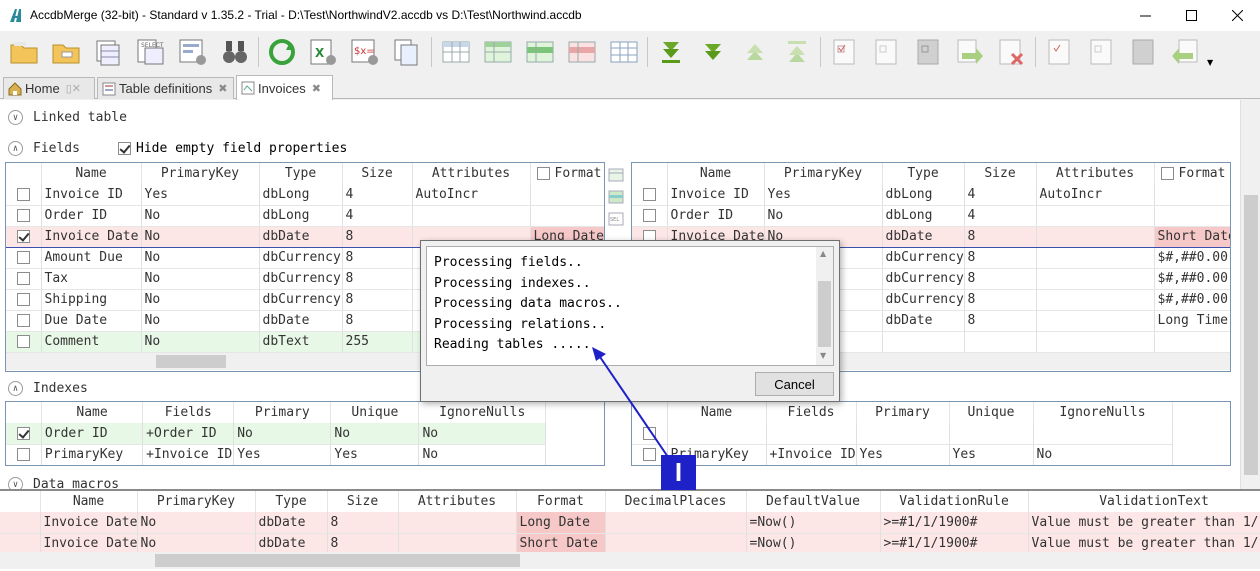 This screenshot has height=571, width=1260. I want to click on table-row: PrimaryKey +Invoice ID Yes Yes No, so click(276, 454).